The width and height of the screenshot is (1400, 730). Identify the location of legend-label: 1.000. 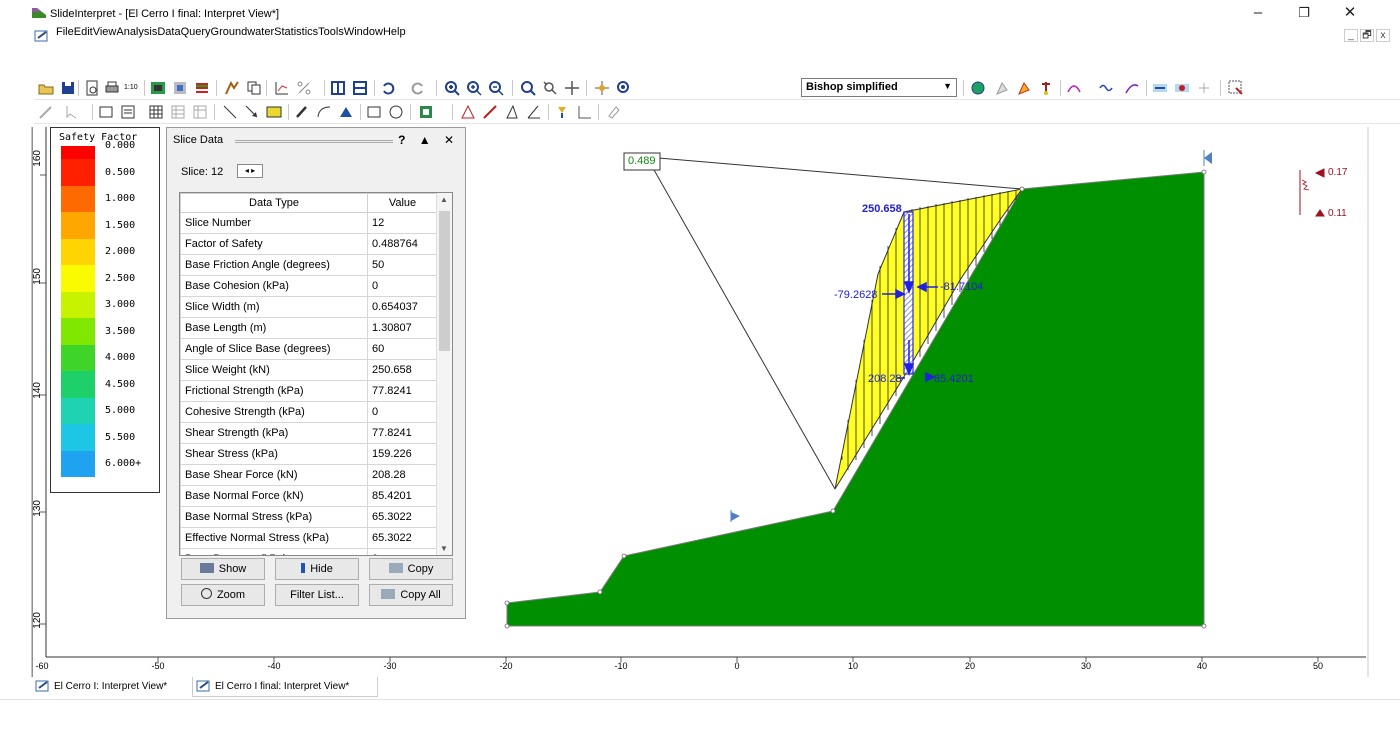
(120, 198).